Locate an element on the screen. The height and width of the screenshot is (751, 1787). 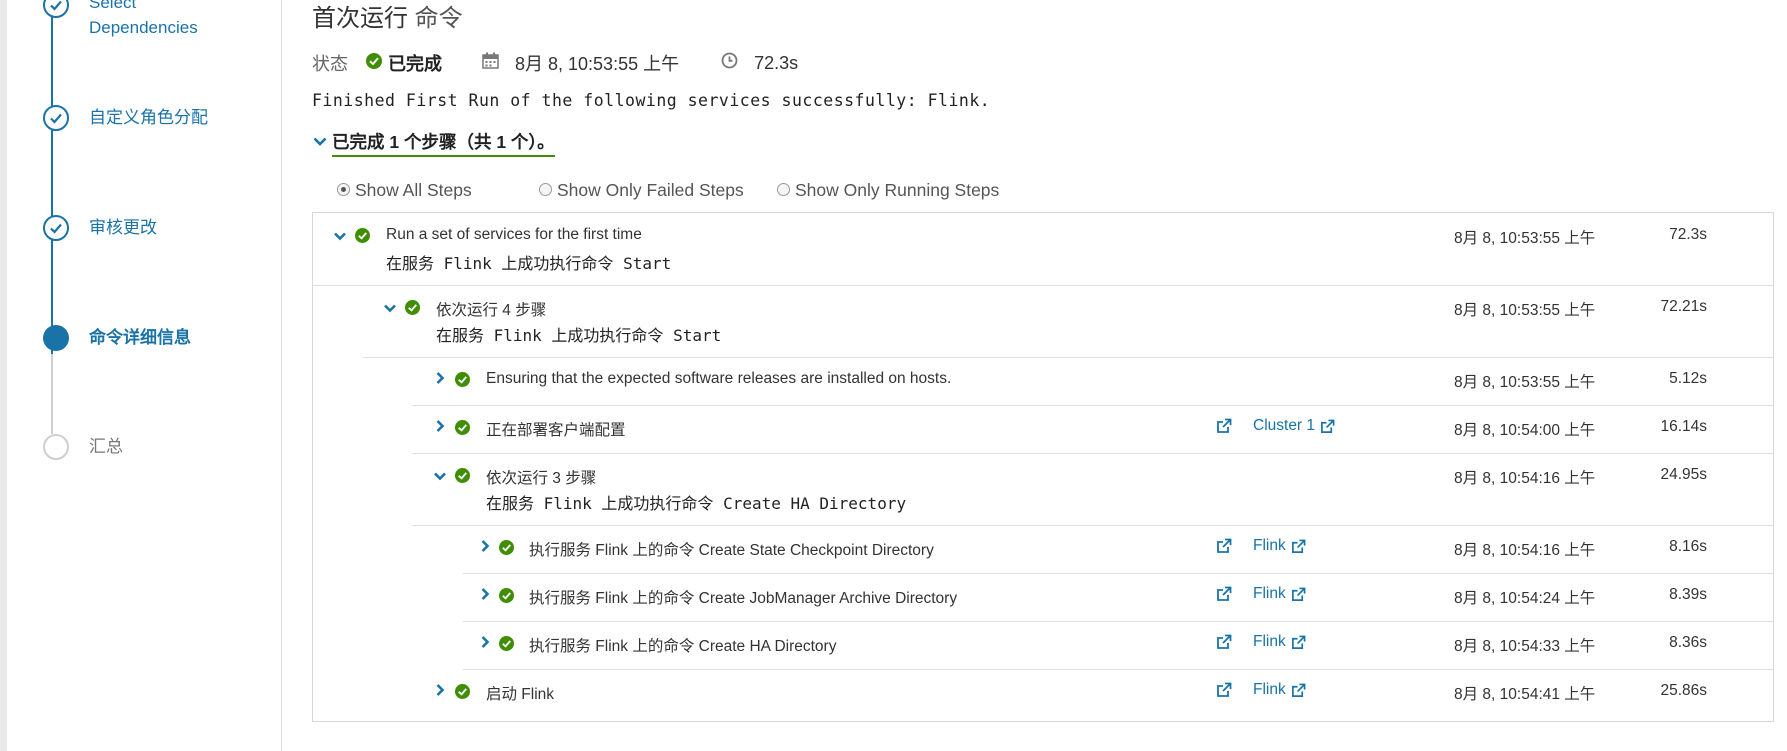
status-value: 已完成 is located at coordinates (415, 64).